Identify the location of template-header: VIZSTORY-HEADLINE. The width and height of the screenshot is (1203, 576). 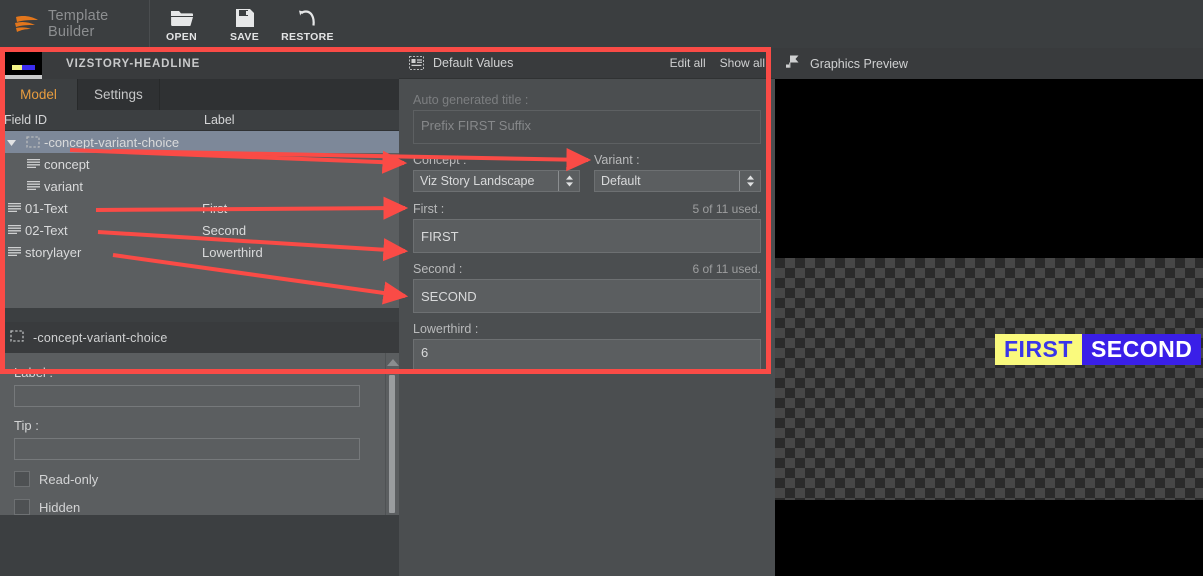
(199, 63).